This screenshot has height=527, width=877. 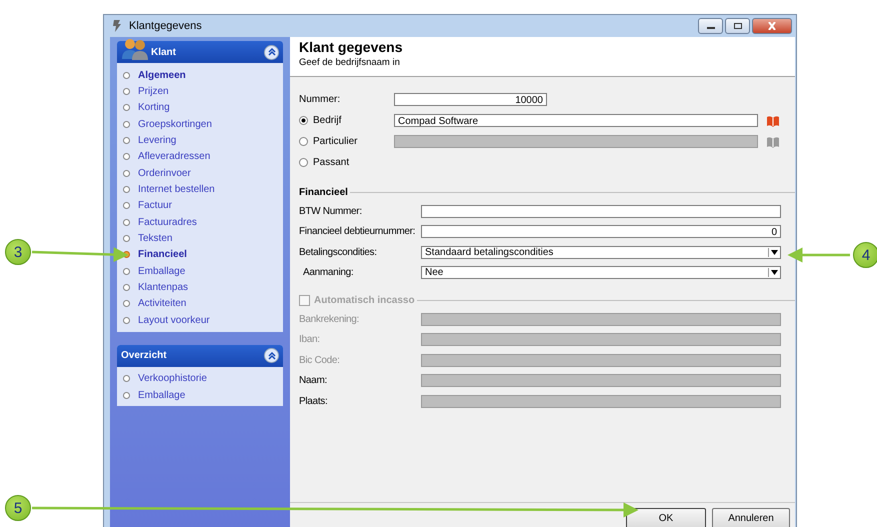 I want to click on field-label: Particulier, so click(x=335, y=141).